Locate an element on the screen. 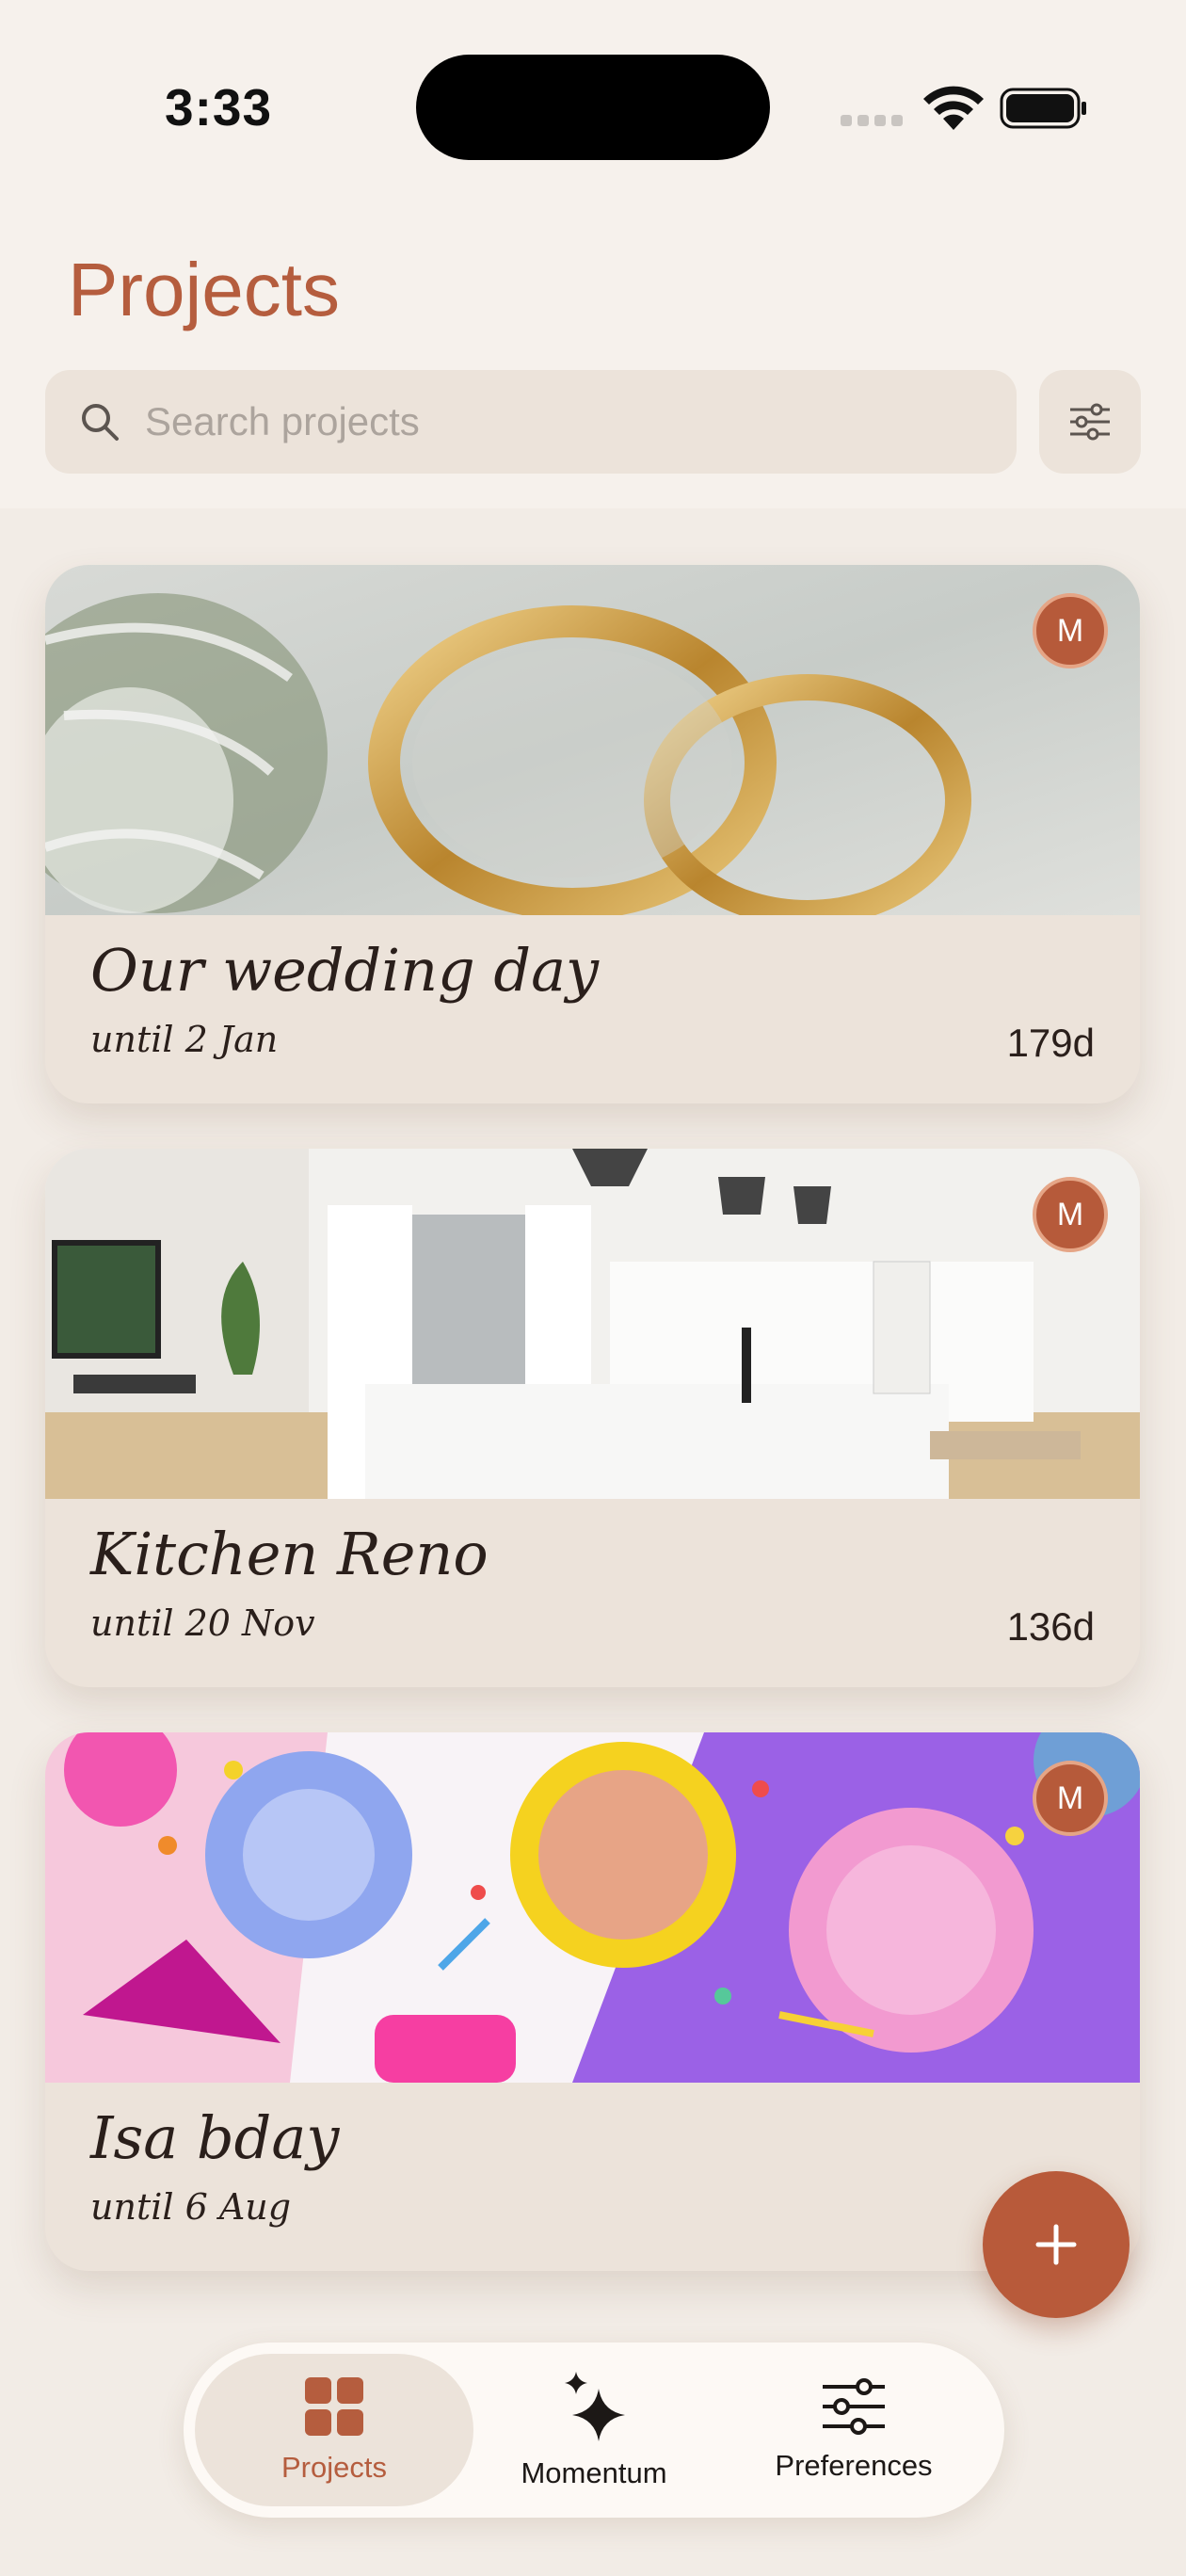  search-icon is located at coordinates (100, 422).